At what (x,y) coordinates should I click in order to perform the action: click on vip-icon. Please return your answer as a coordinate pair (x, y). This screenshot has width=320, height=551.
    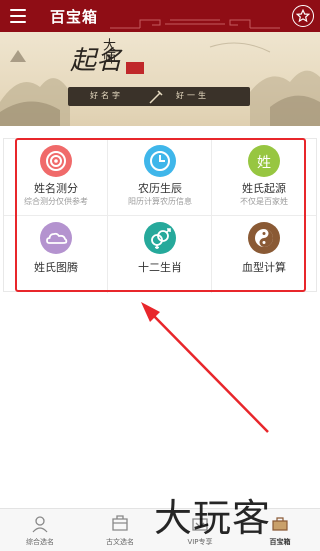
    Looking at the image, I should click on (200, 524).